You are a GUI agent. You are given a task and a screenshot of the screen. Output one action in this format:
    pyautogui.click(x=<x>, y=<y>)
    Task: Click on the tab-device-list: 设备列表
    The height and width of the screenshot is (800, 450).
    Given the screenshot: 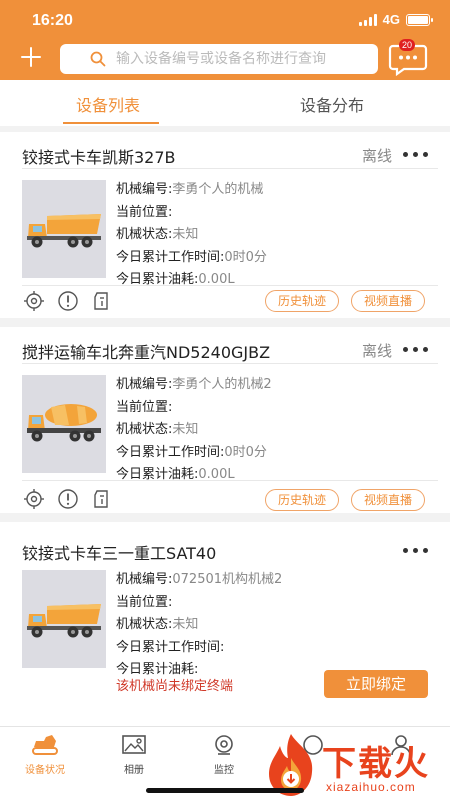 What is the action you would take?
    pyautogui.click(x=108, y=104)
    